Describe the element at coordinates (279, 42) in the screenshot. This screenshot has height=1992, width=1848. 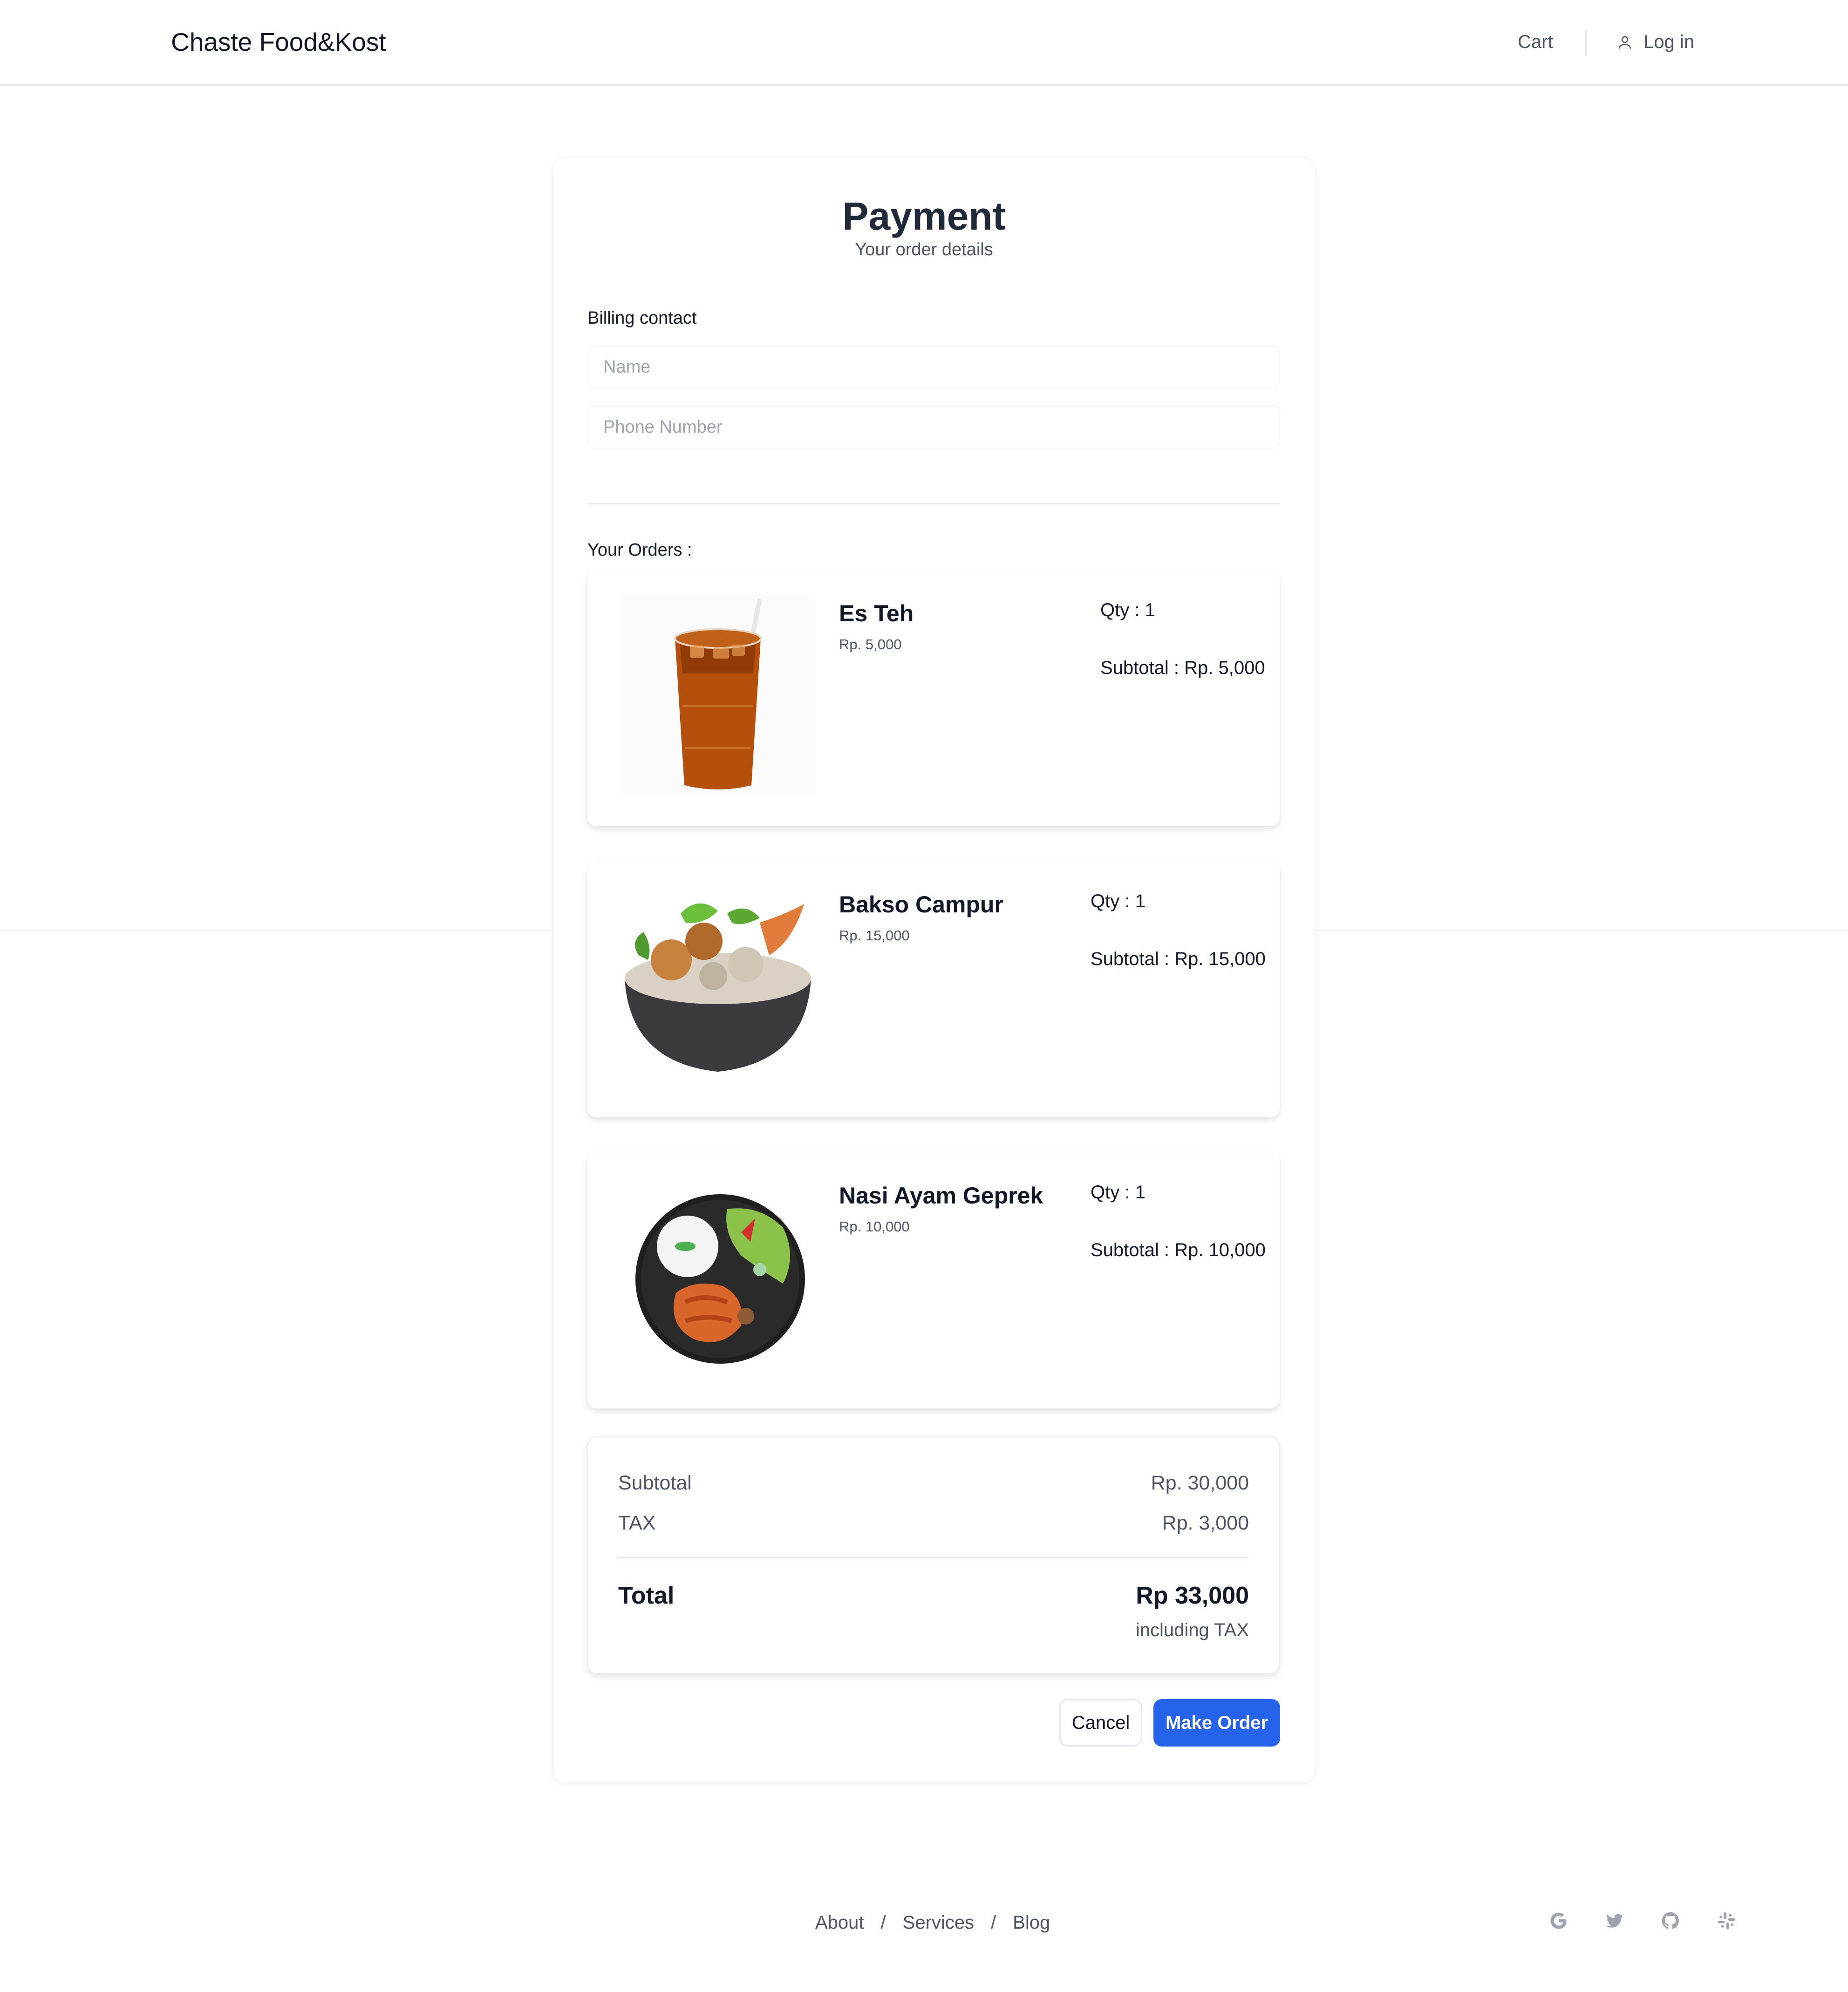
I see `brand-logo-text: Chaste Food&Kost` at that location.